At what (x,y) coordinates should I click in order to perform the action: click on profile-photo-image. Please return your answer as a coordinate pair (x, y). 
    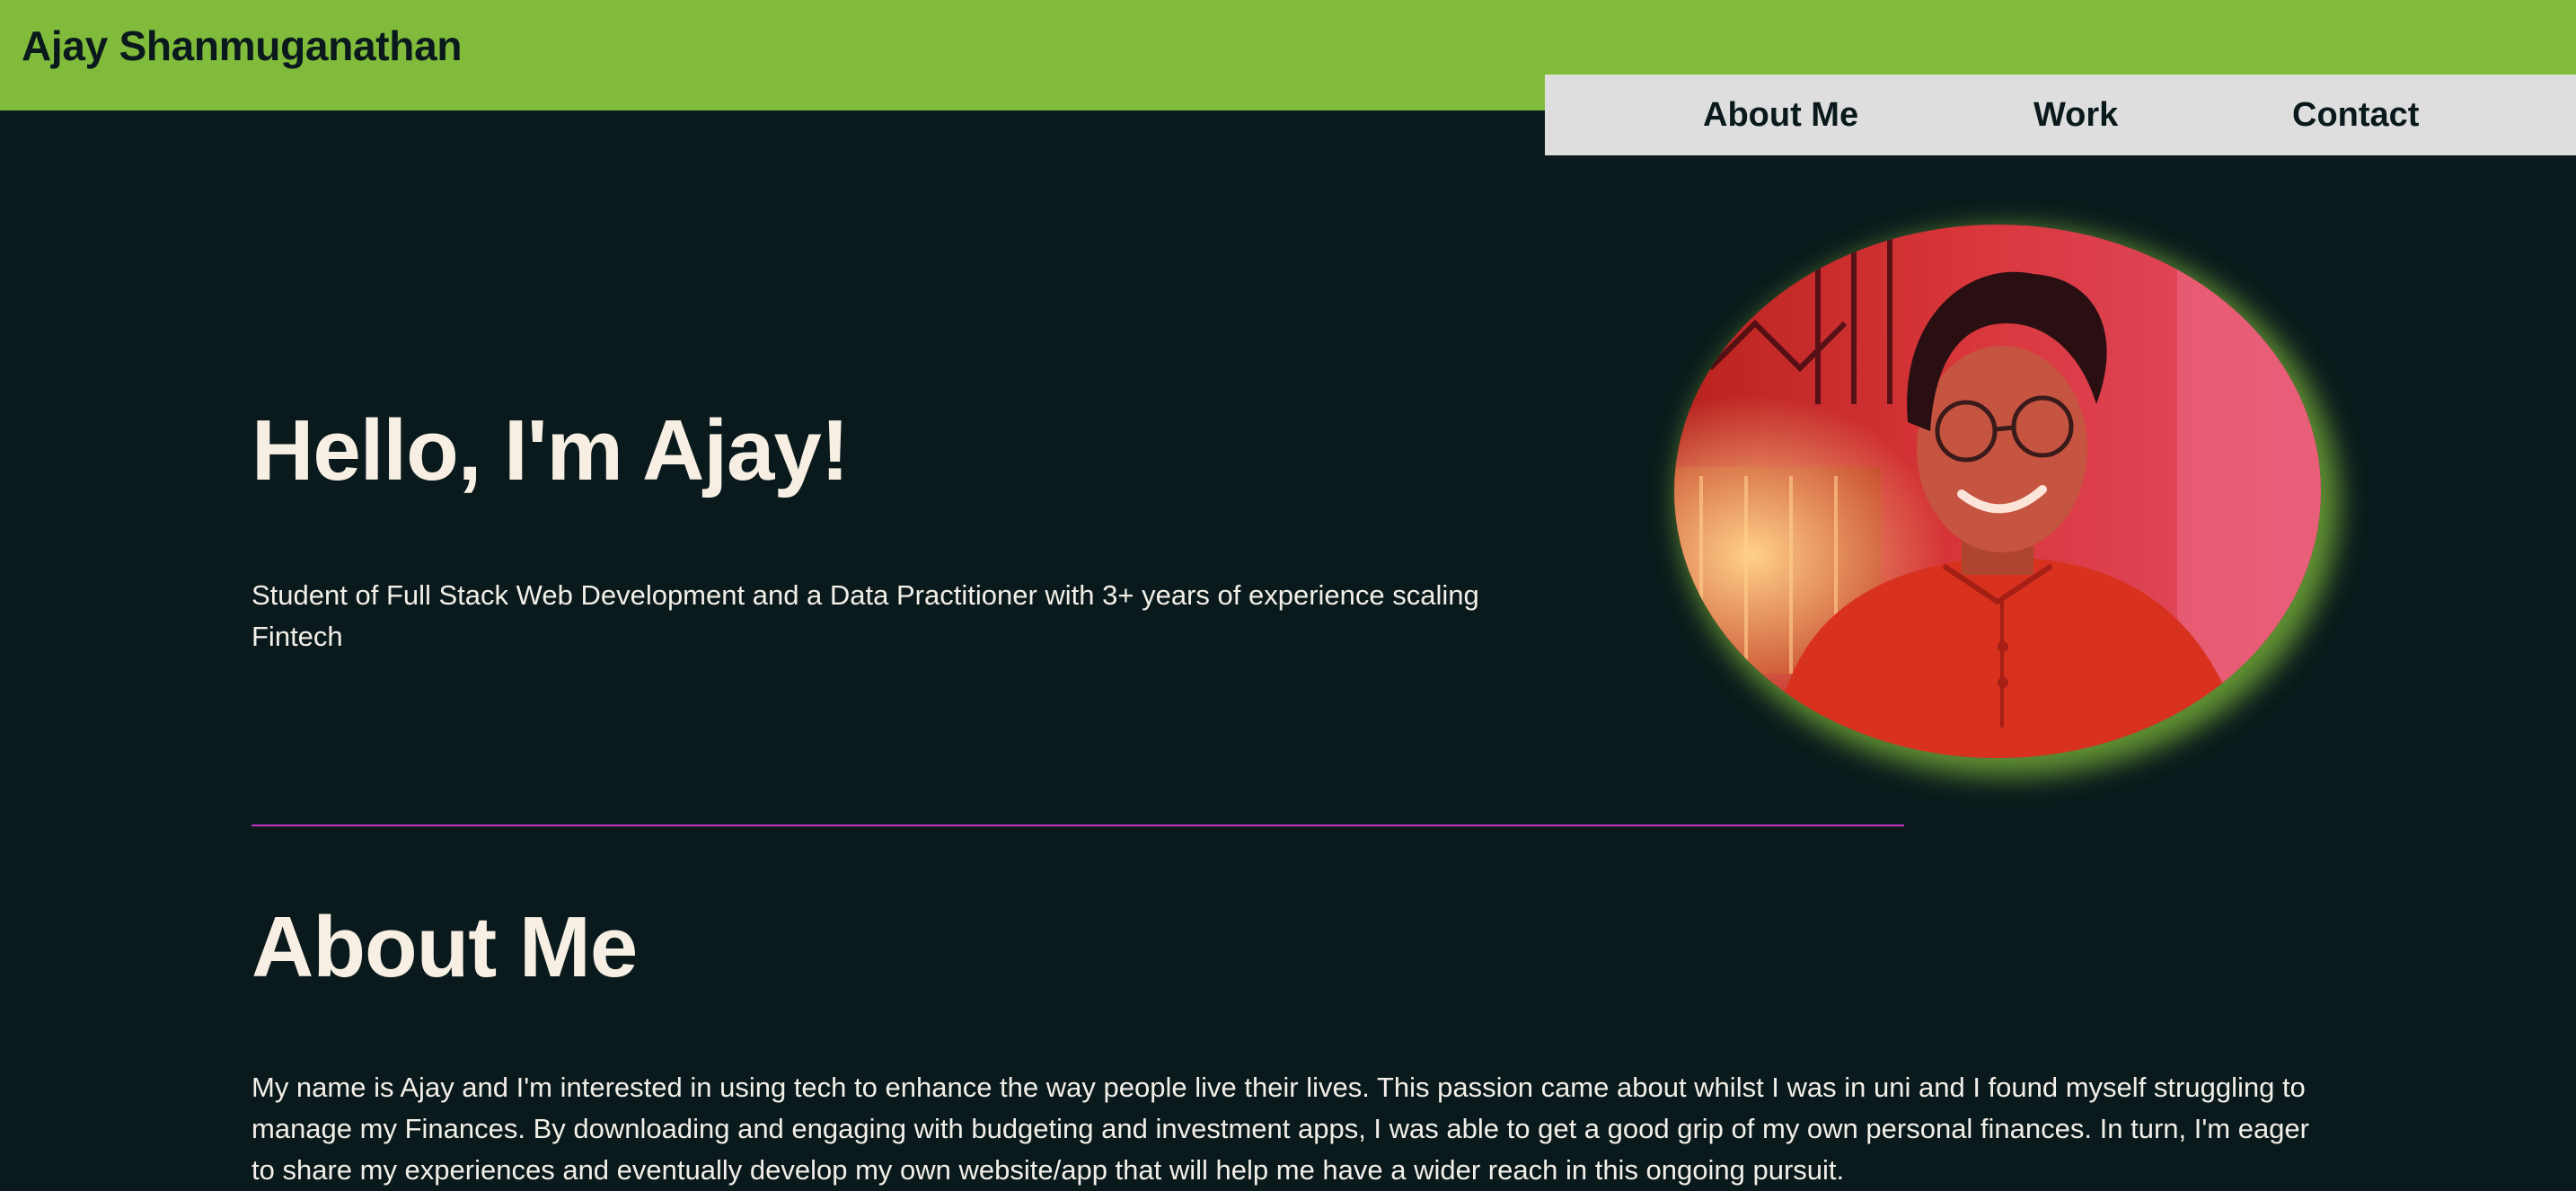
    Looking at the image, I should click on (1998, 491).